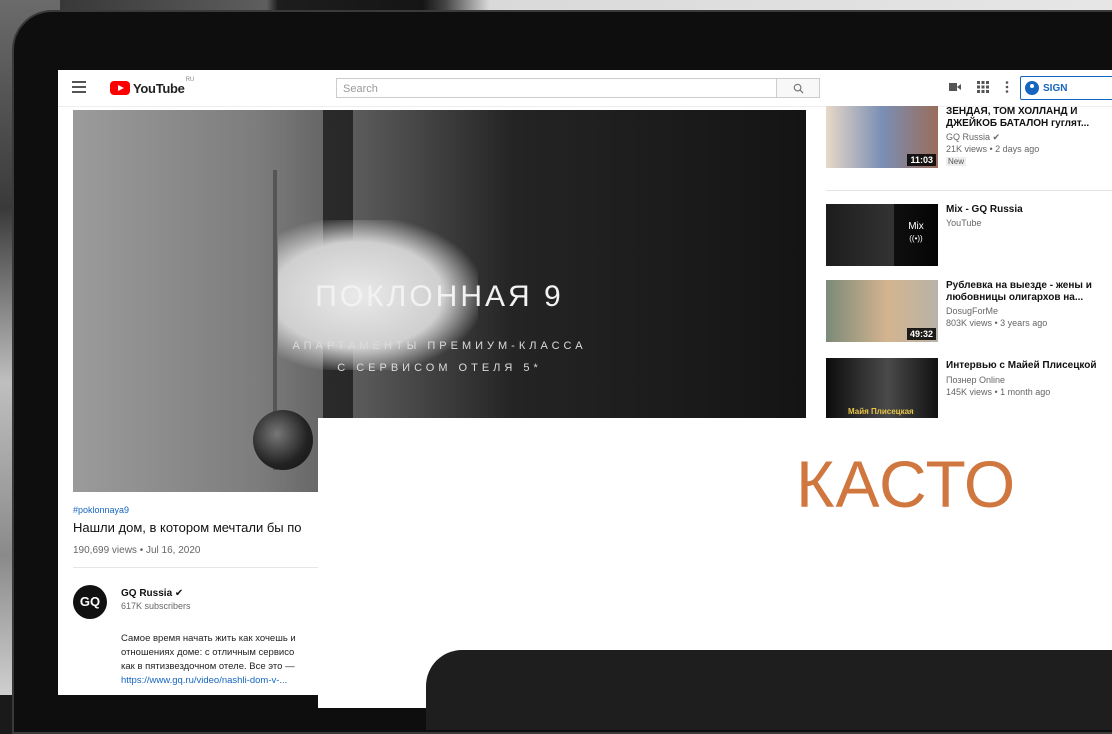  What do you see at coordinates (90, 602) in the screenshot?
I see `channel-avatar: GQ` at bounding box center [90, 602].